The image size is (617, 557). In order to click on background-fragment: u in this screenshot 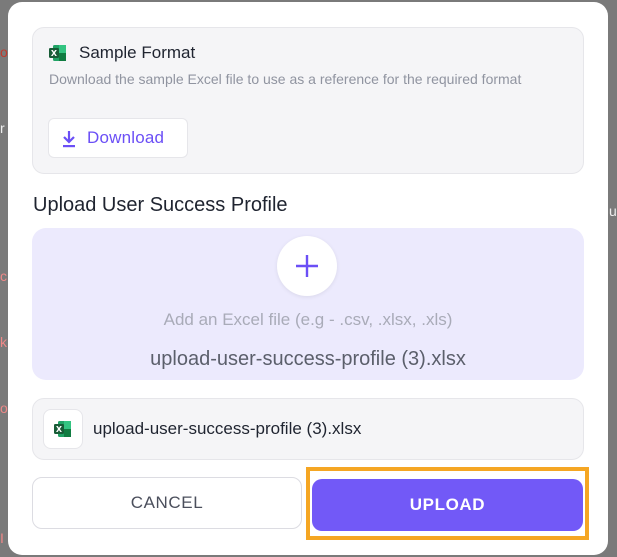, I will do `click(613, 211)`.